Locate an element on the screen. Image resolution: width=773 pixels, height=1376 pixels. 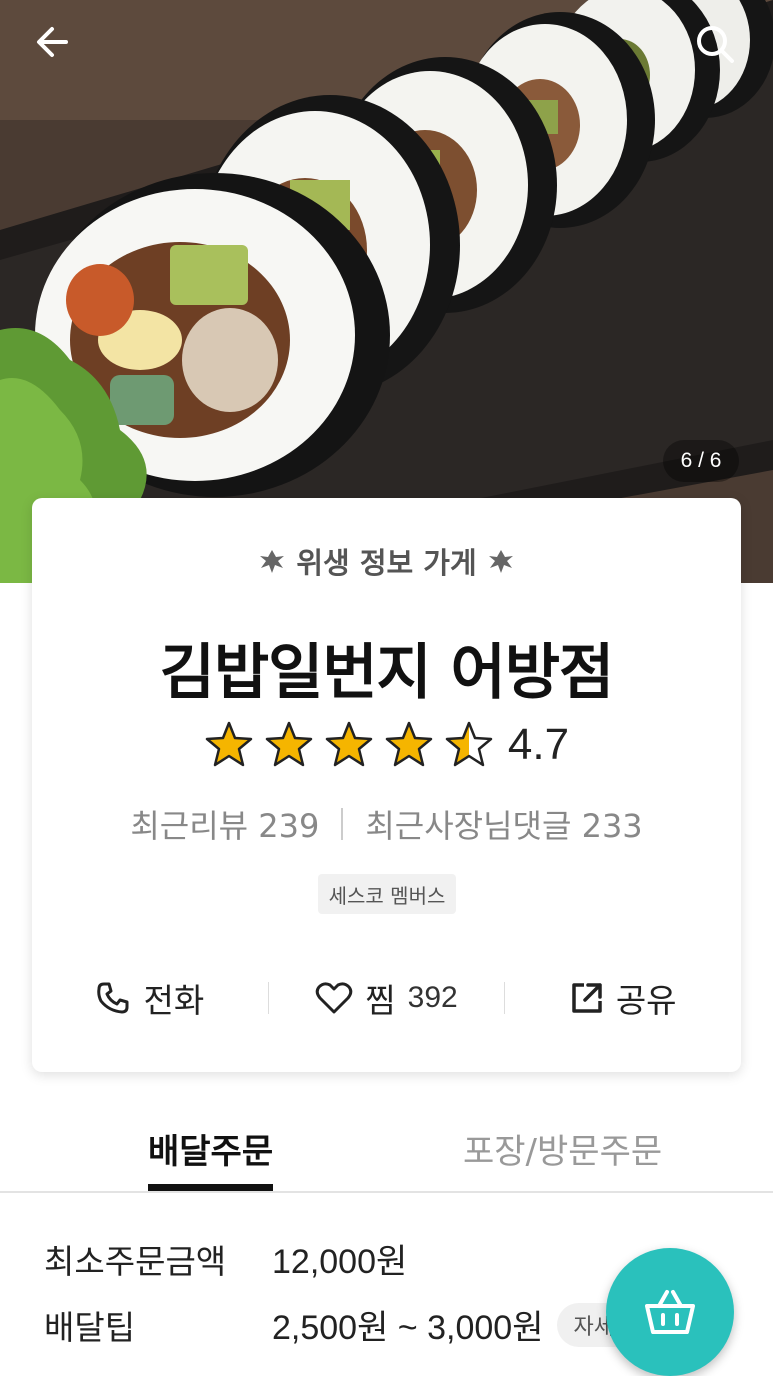
search-button is located at coordinates (721, 50).